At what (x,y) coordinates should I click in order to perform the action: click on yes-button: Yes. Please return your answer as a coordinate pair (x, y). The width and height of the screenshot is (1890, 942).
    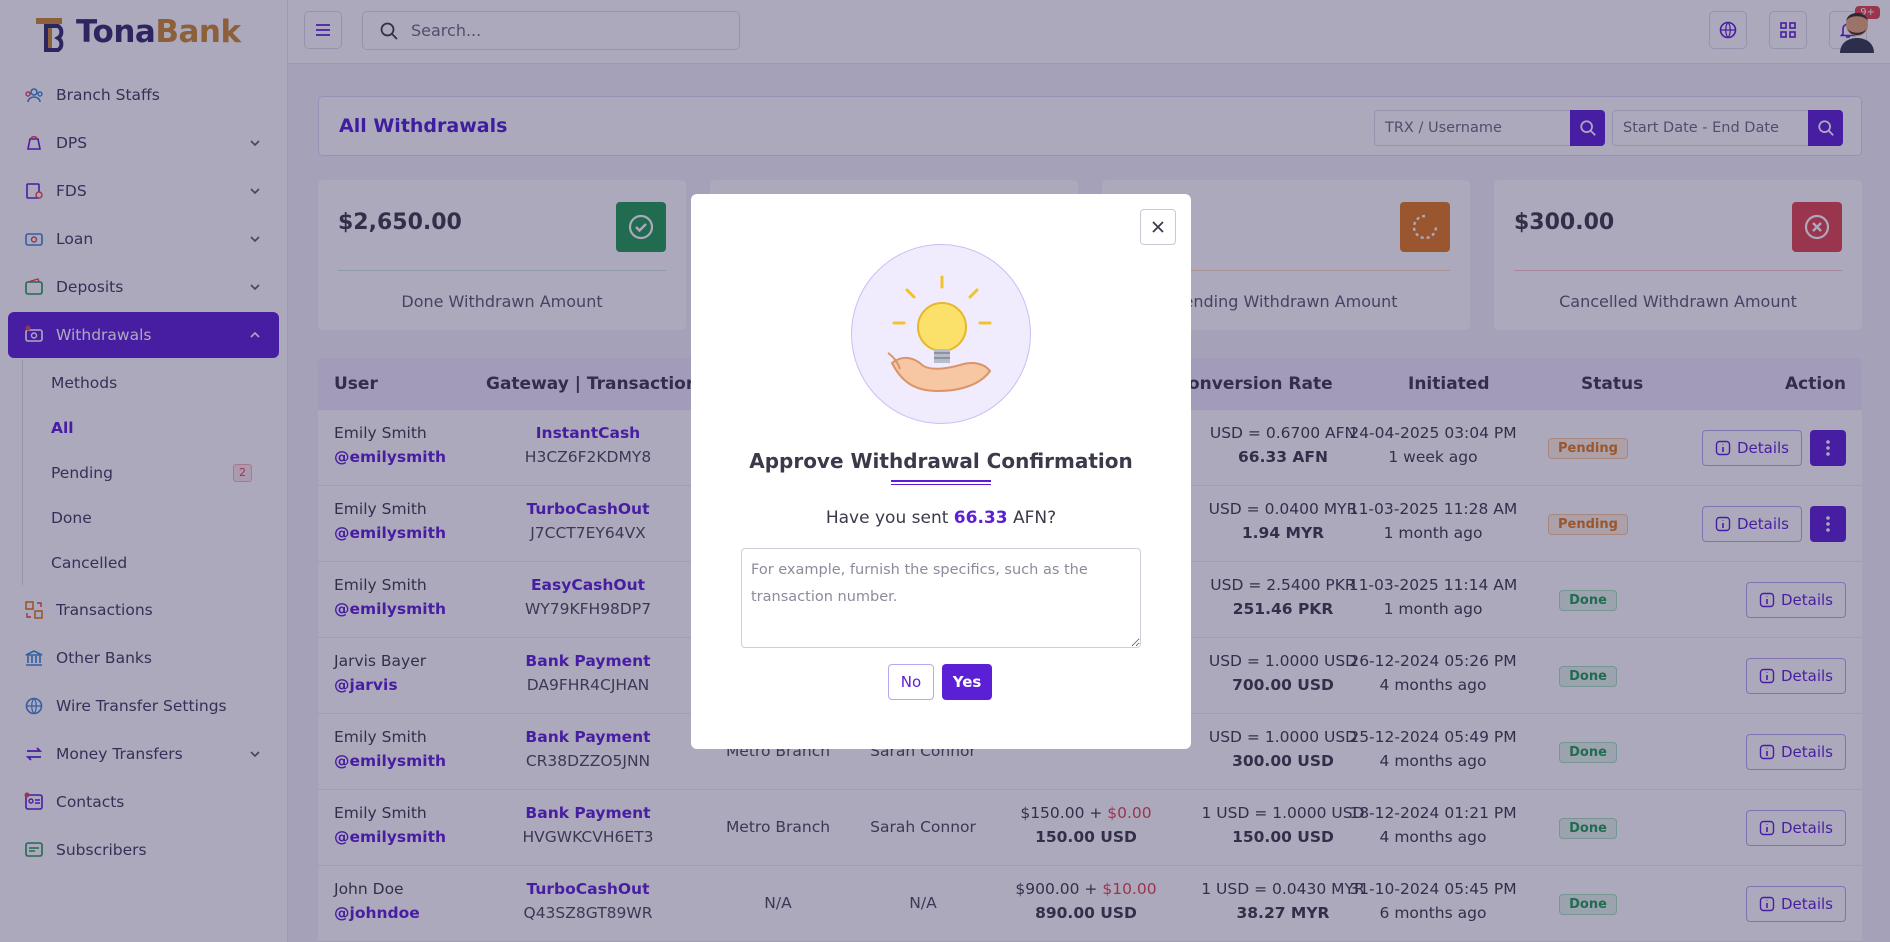
    Looking at the image, I should click on (967, 682).